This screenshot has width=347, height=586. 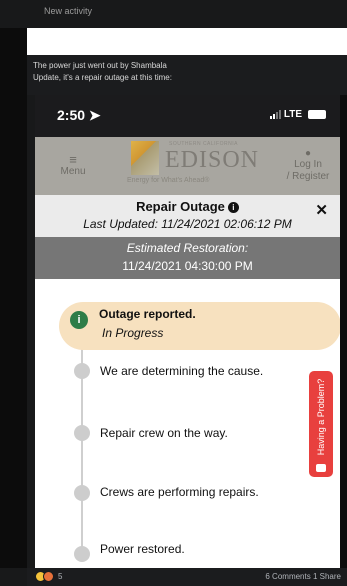 What do you see at coordinates (187, 577) in the screenshot?
I see `facebook-footer: 5 6 Comments 1 Share` at bounding box center [187, 577].